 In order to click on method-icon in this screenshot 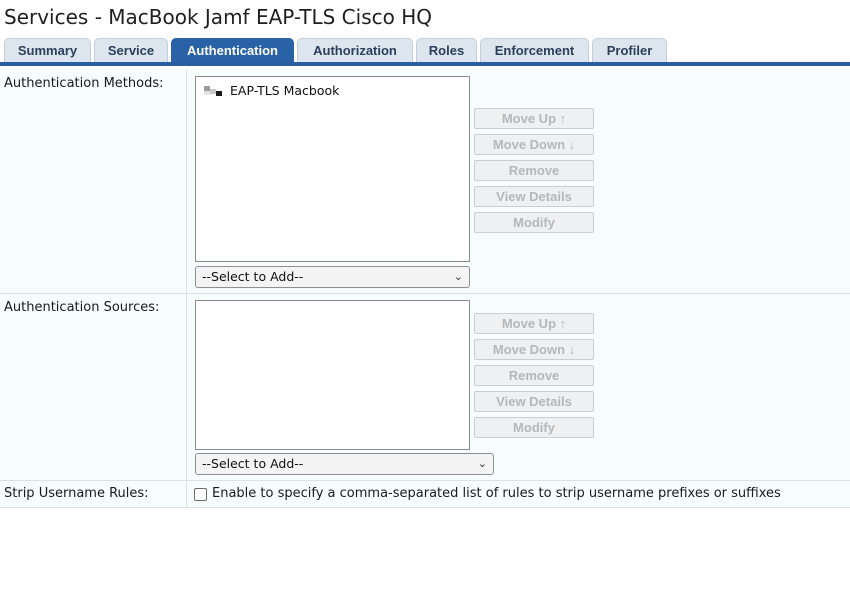, I will do `click(213, 90)`.